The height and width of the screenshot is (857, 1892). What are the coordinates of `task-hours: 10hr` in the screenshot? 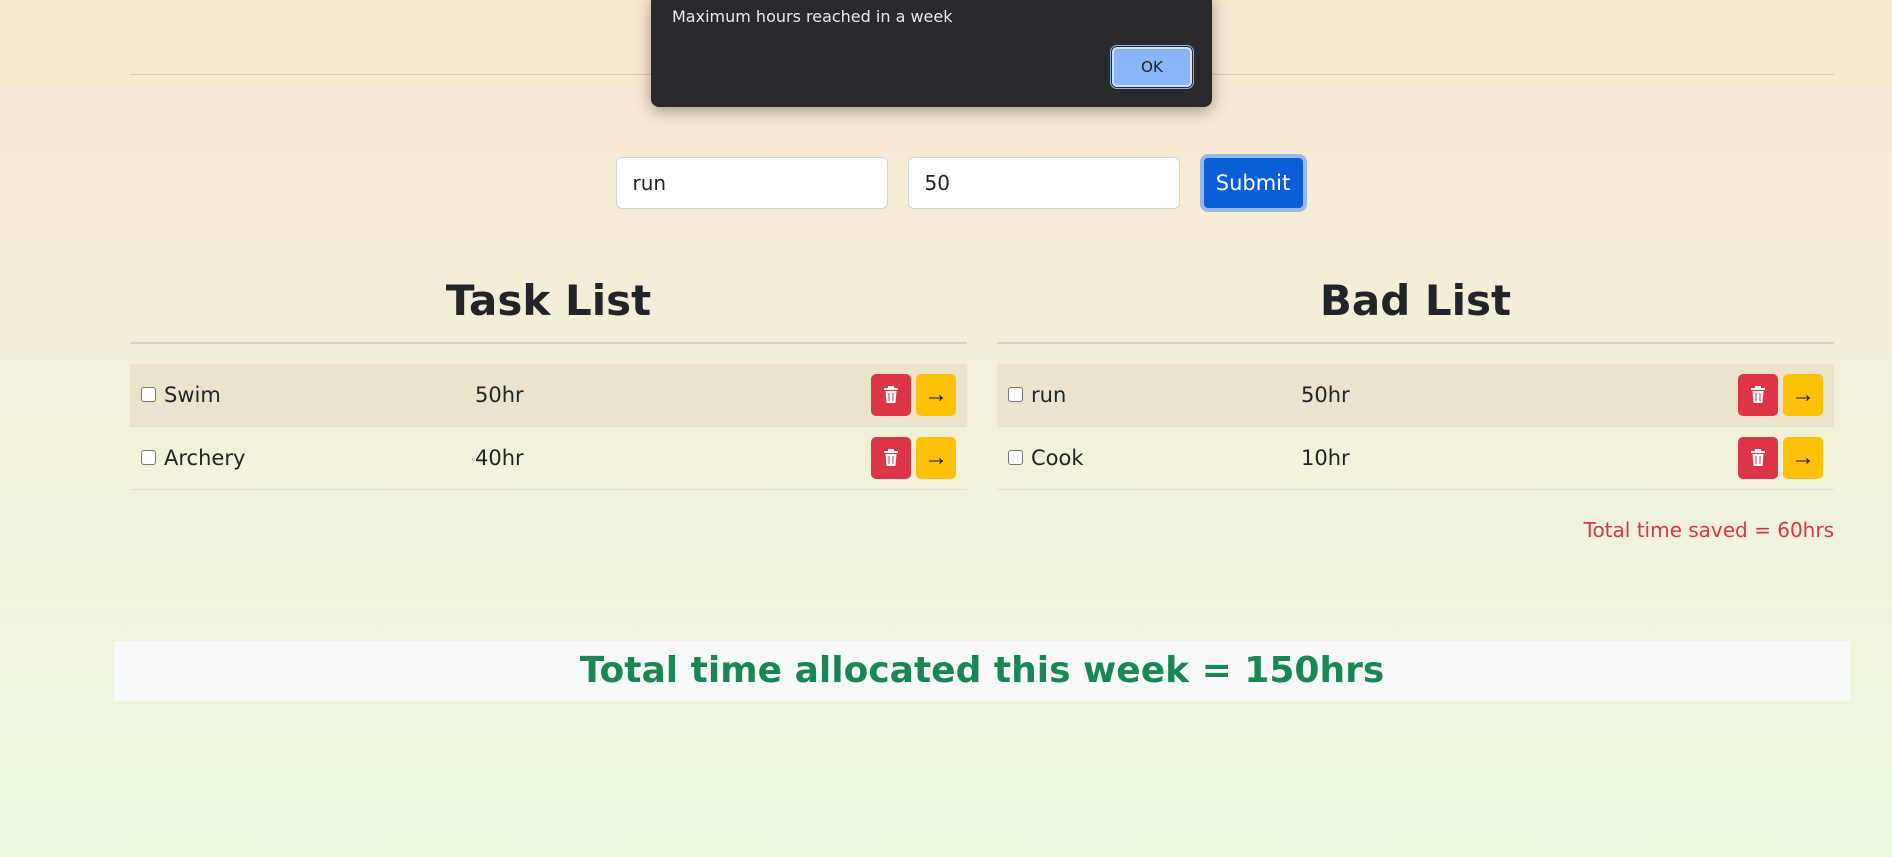 It's located at (1325, 458).